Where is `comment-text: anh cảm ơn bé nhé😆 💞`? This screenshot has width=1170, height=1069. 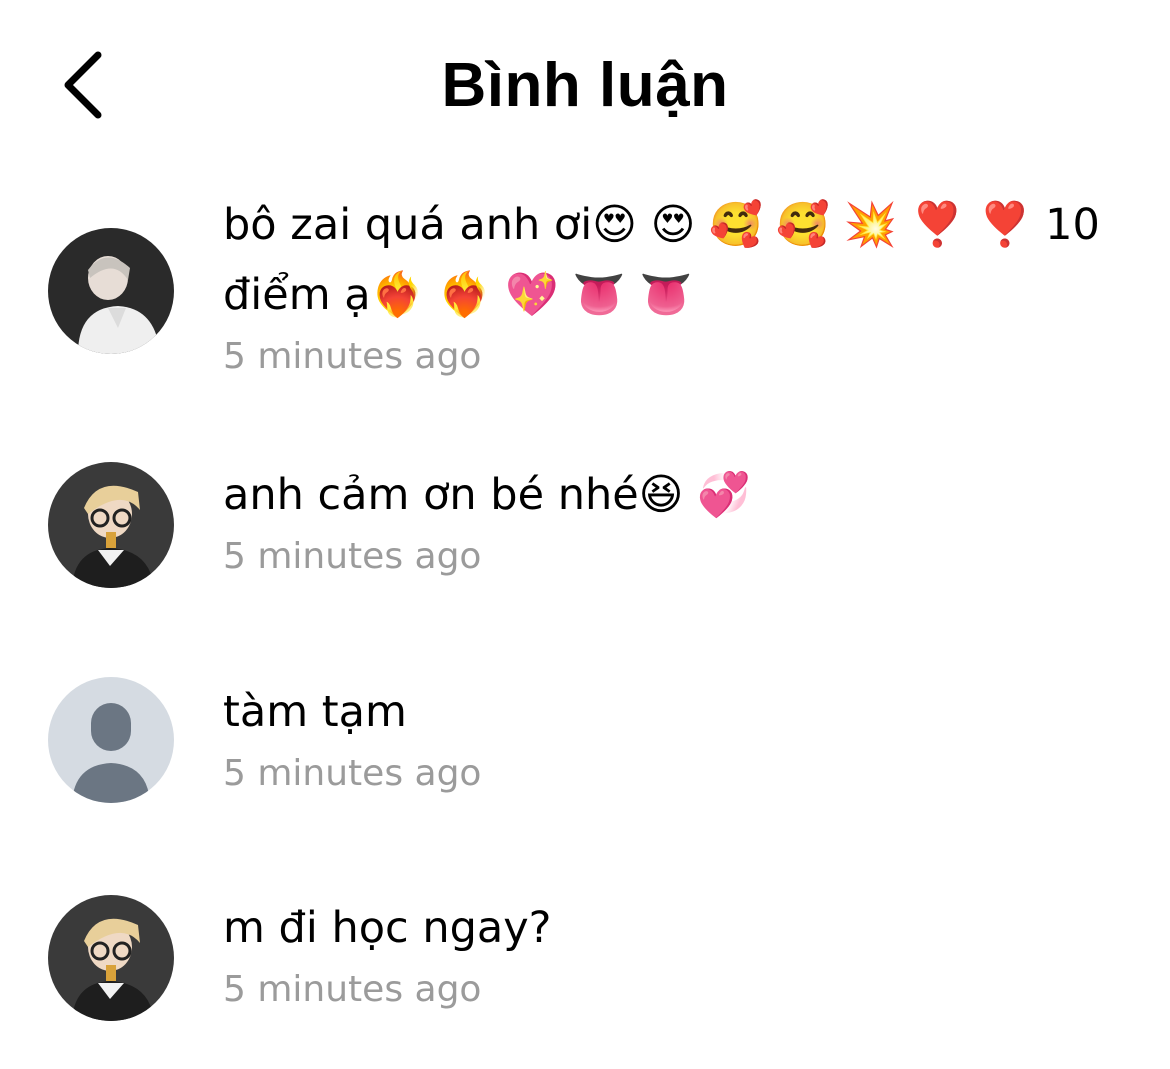 comment-text: anh cảm ơn bé nhé😆 💞 is located at coordinates (487, 495).